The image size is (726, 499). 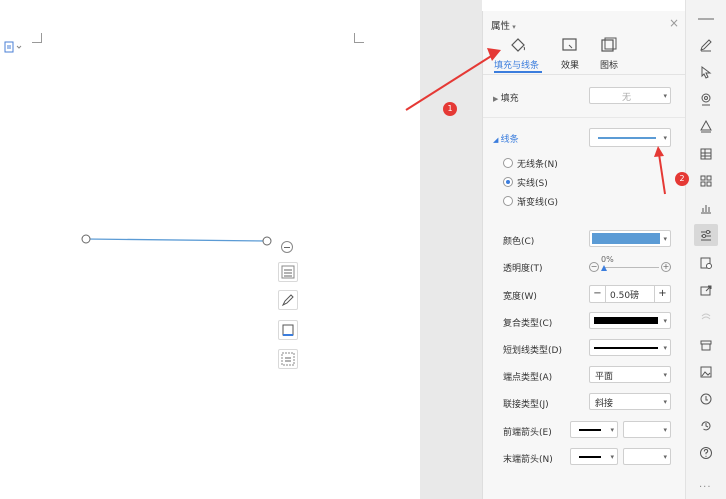 I want to click on slider-plus-icon: +, so click(x=666, y=267).